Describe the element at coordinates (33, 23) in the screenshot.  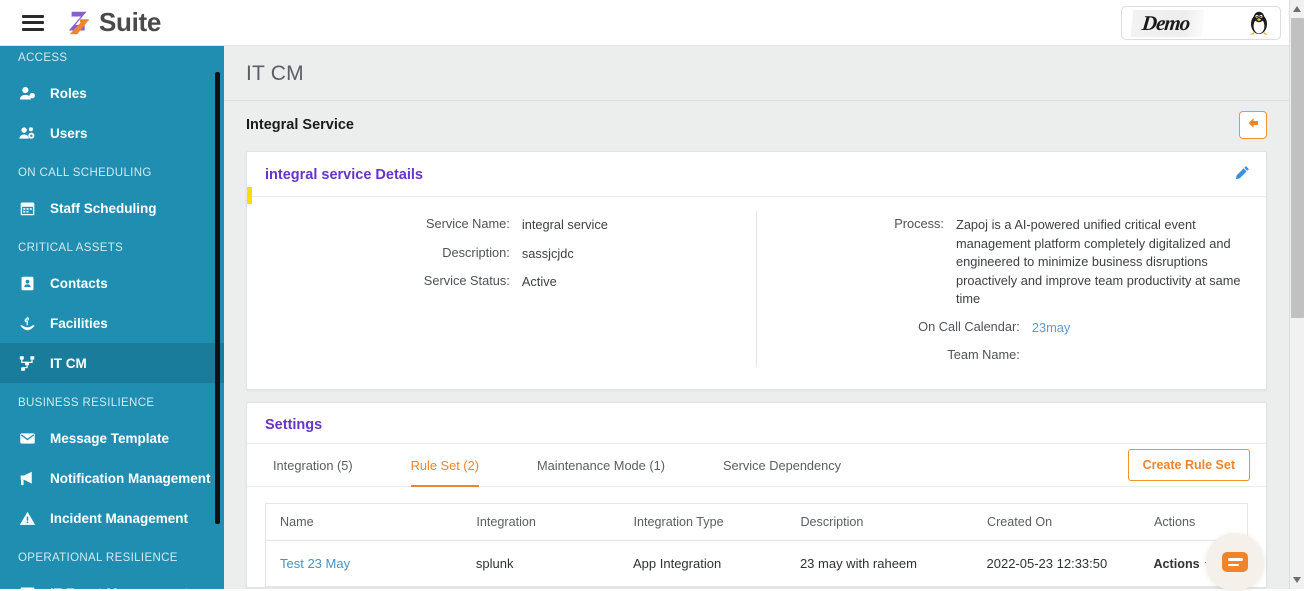
I see `hamburger-icon` at that location.